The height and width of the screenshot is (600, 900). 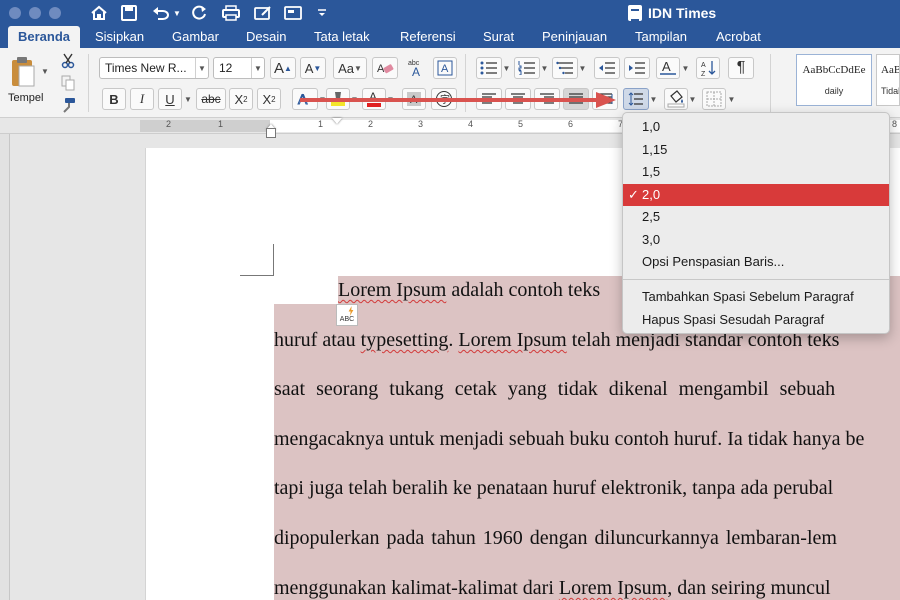 I want to click on zoom-window-button, so click(x=55, y=13).